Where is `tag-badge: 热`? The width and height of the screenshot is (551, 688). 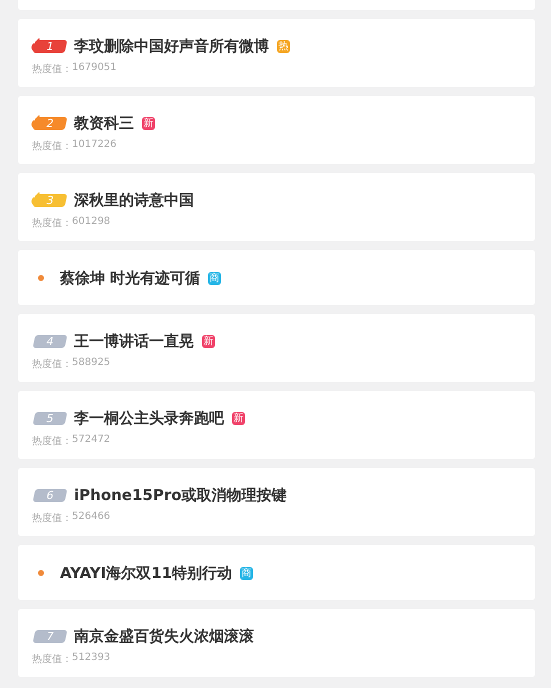 tag-badge: 热 is located at coordinates (283, 46).